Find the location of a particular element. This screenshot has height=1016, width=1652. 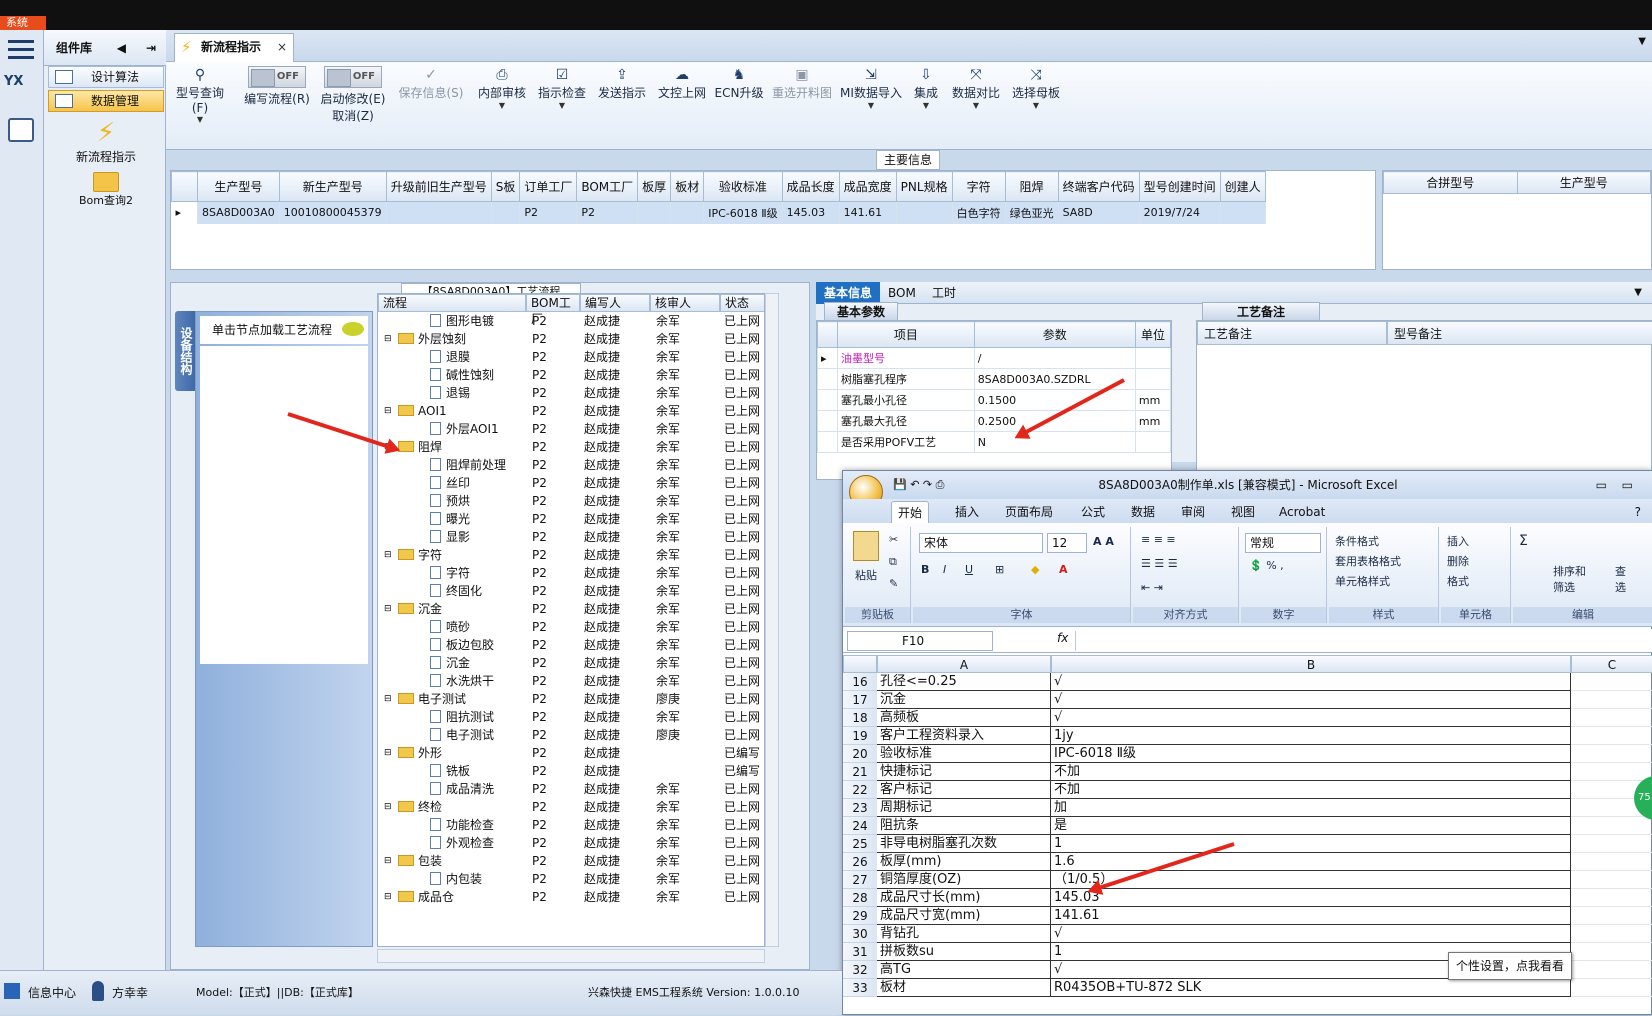

personalize-tooltip: 个性设置，点我看看 is located at coordinates (1510, 966).